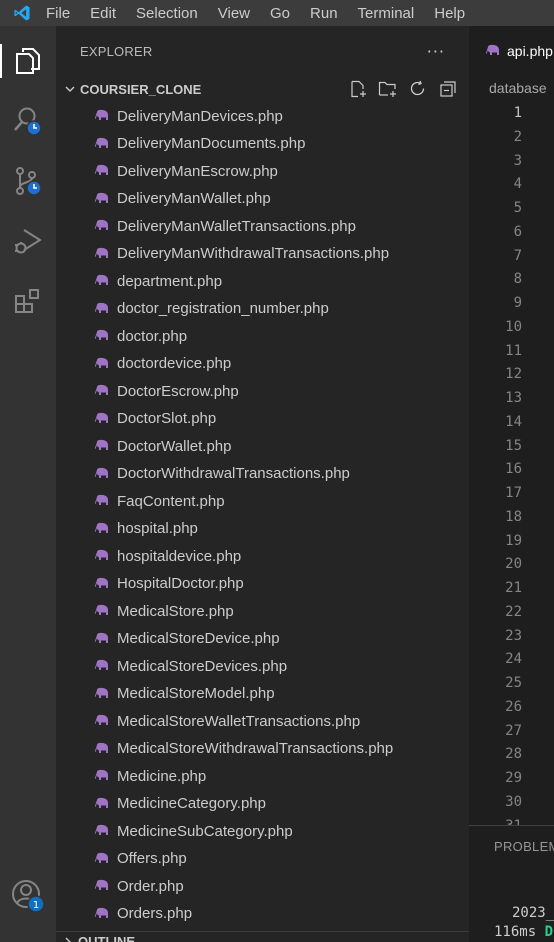 This screenshot has height=942, width=554. I want to click on file-name: DeliveryManDocuments.php, so click(211, 144).